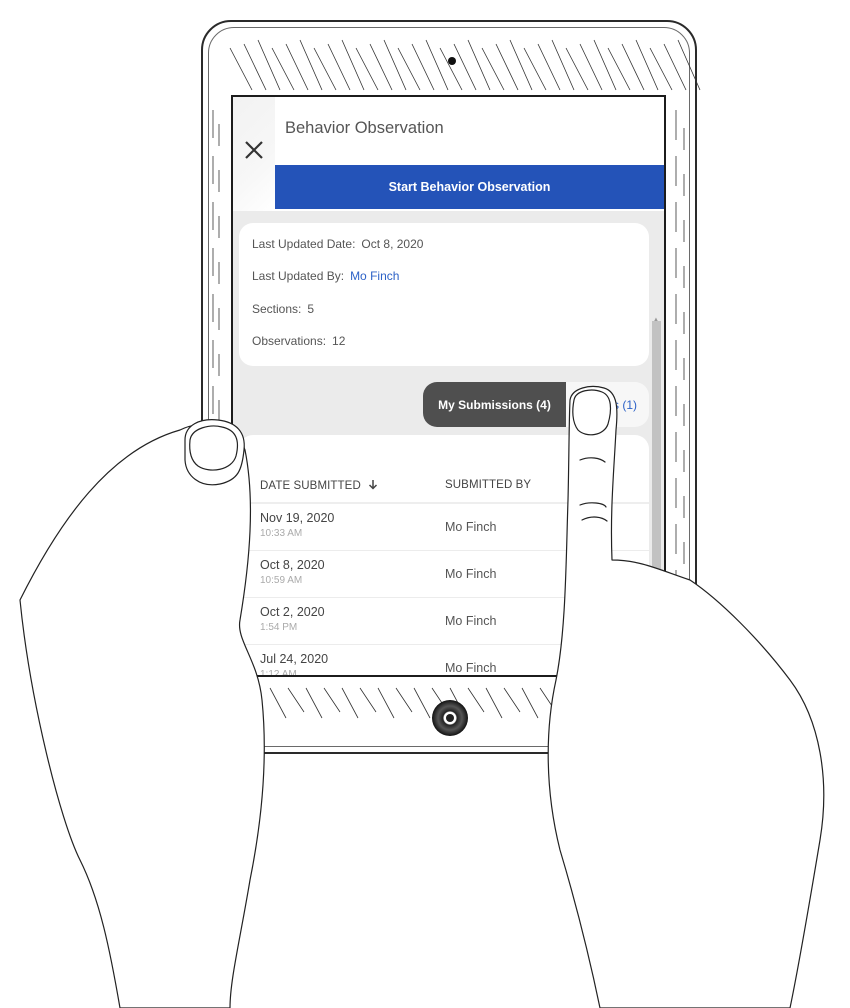 This screenshot has width=850, height=1008. I want to click on table-row: Nov 19, 2020 10:33 AM Mo Finch, so click(444, 527).